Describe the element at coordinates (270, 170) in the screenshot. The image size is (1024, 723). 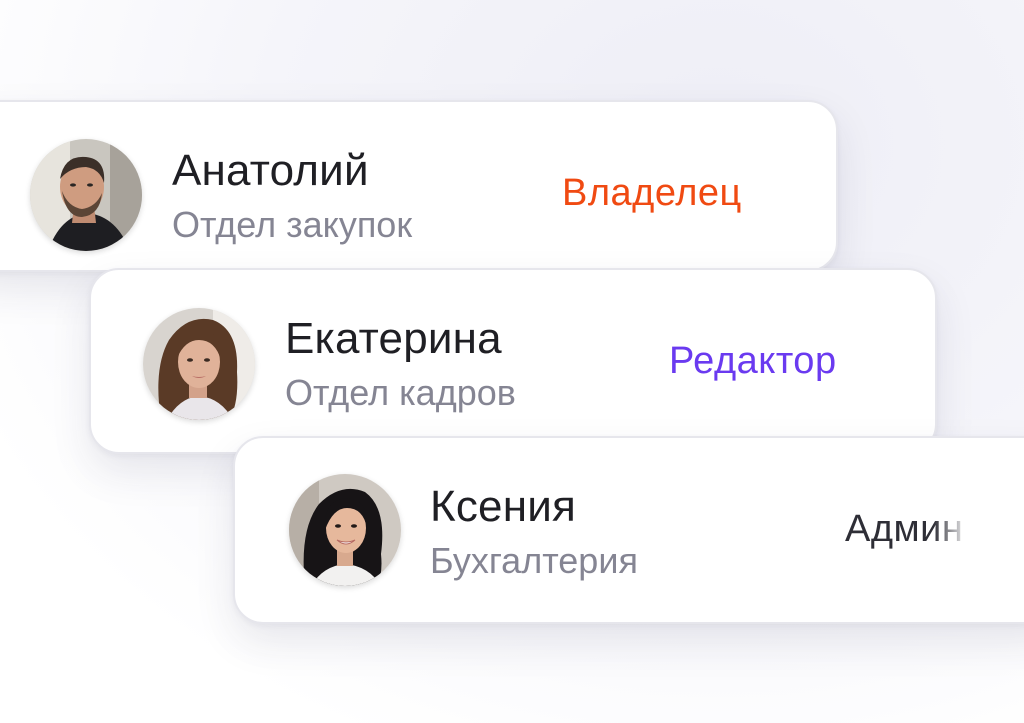
I see `user-name: Анатолий` at that location.